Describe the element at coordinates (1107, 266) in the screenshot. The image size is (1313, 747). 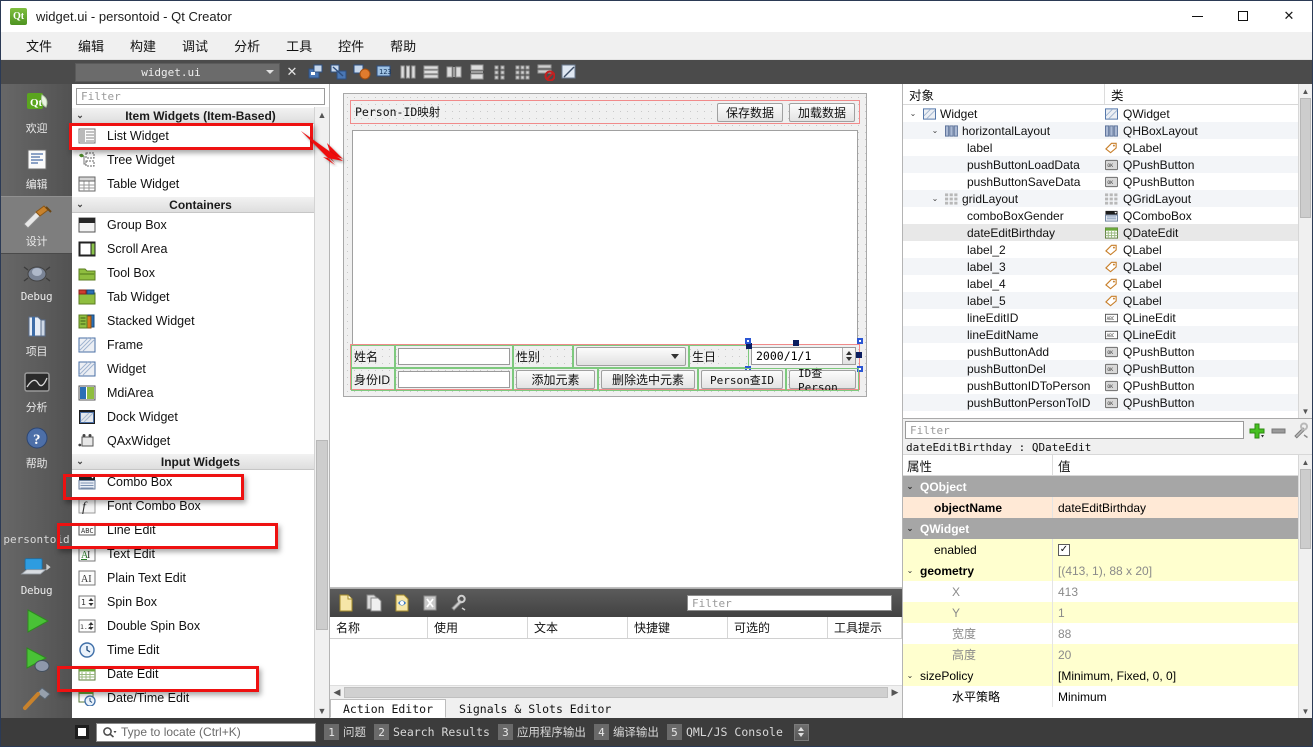
I see `object-tree-row: label_3 QLabel` at that location.